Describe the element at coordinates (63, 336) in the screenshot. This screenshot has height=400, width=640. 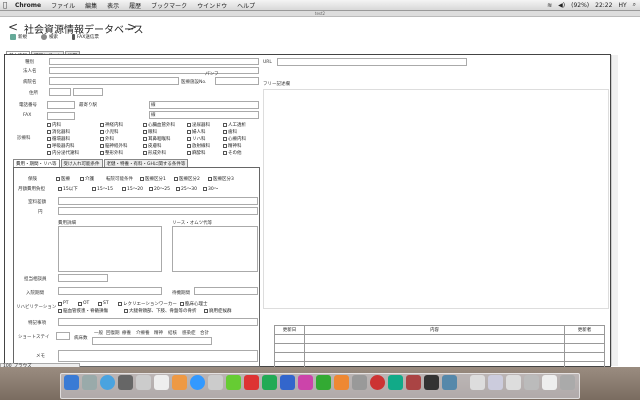
I see `short-stay-field` at that location.